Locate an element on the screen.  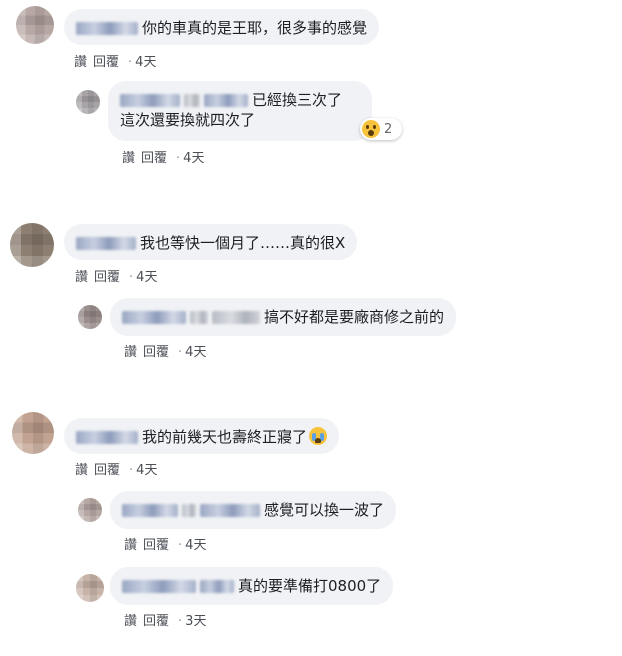
reply-1: 已經換三次了 這次還要換就四次了 2 讚回覆 · 4天 is located at coordinates (311, 125).